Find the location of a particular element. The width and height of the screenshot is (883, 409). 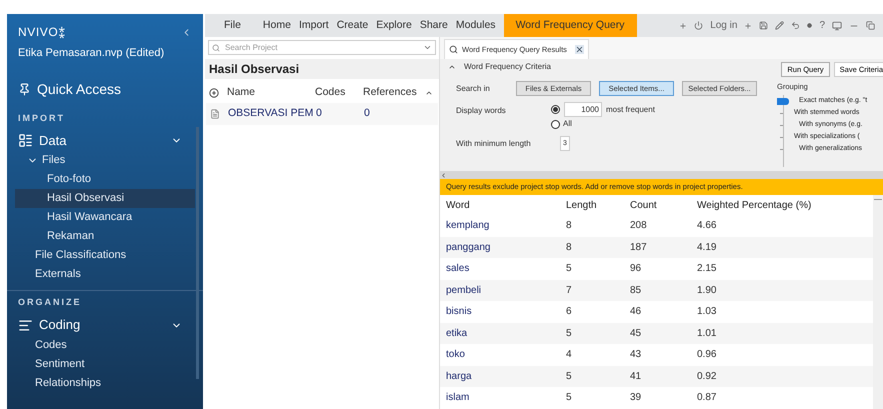

field-label: Search in is located at coordinates (473, 88).